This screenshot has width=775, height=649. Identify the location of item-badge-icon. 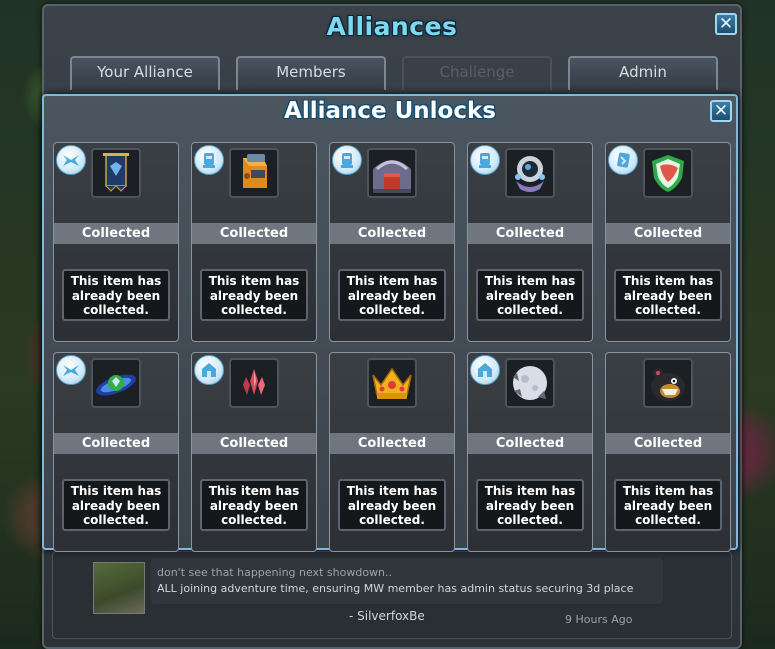
(623, 160).